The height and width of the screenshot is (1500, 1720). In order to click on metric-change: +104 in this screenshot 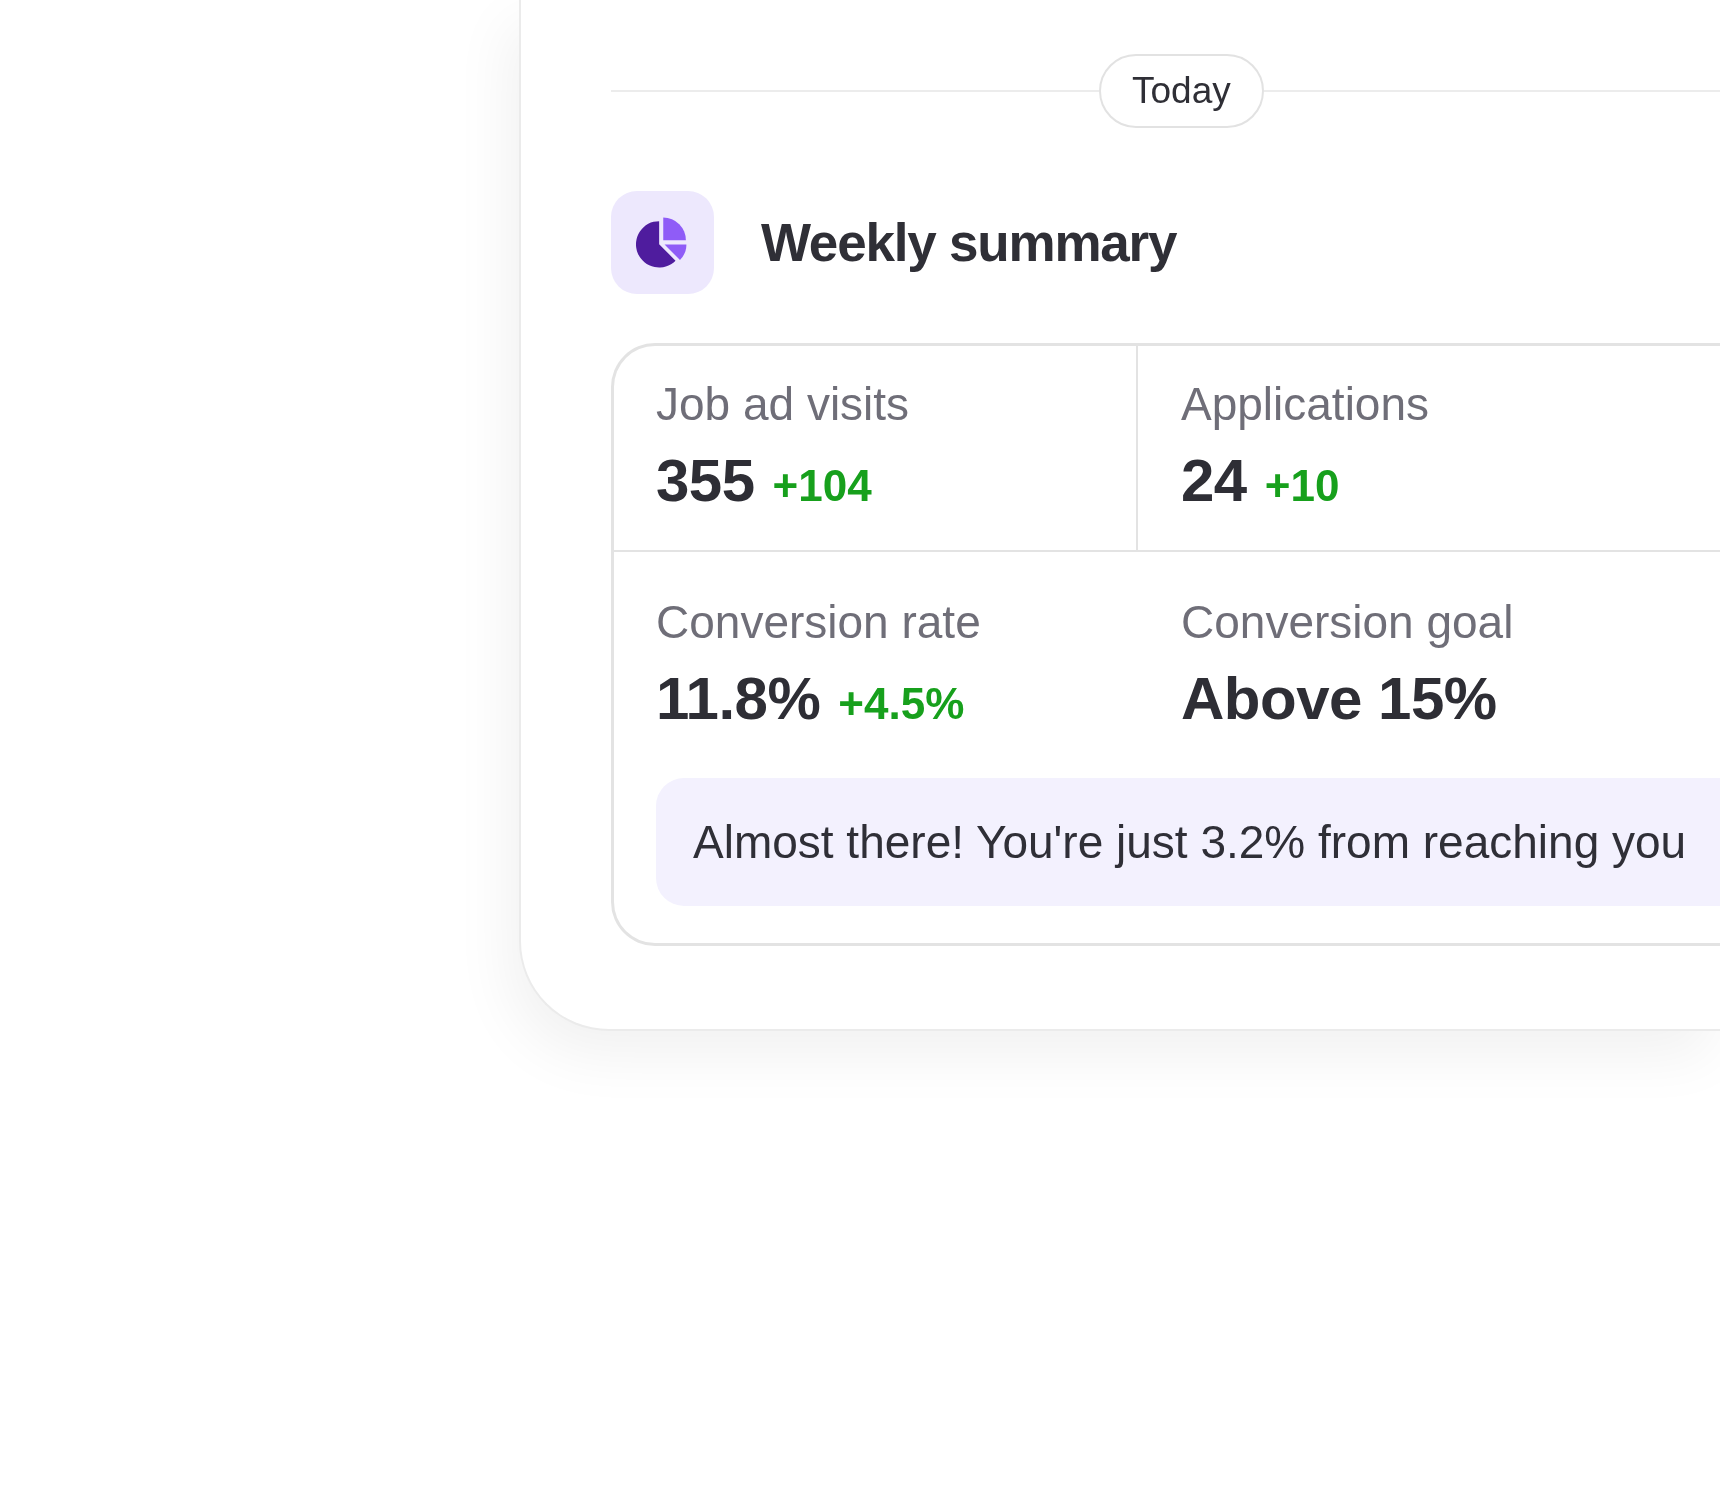, I will do `click(822, 486)`.